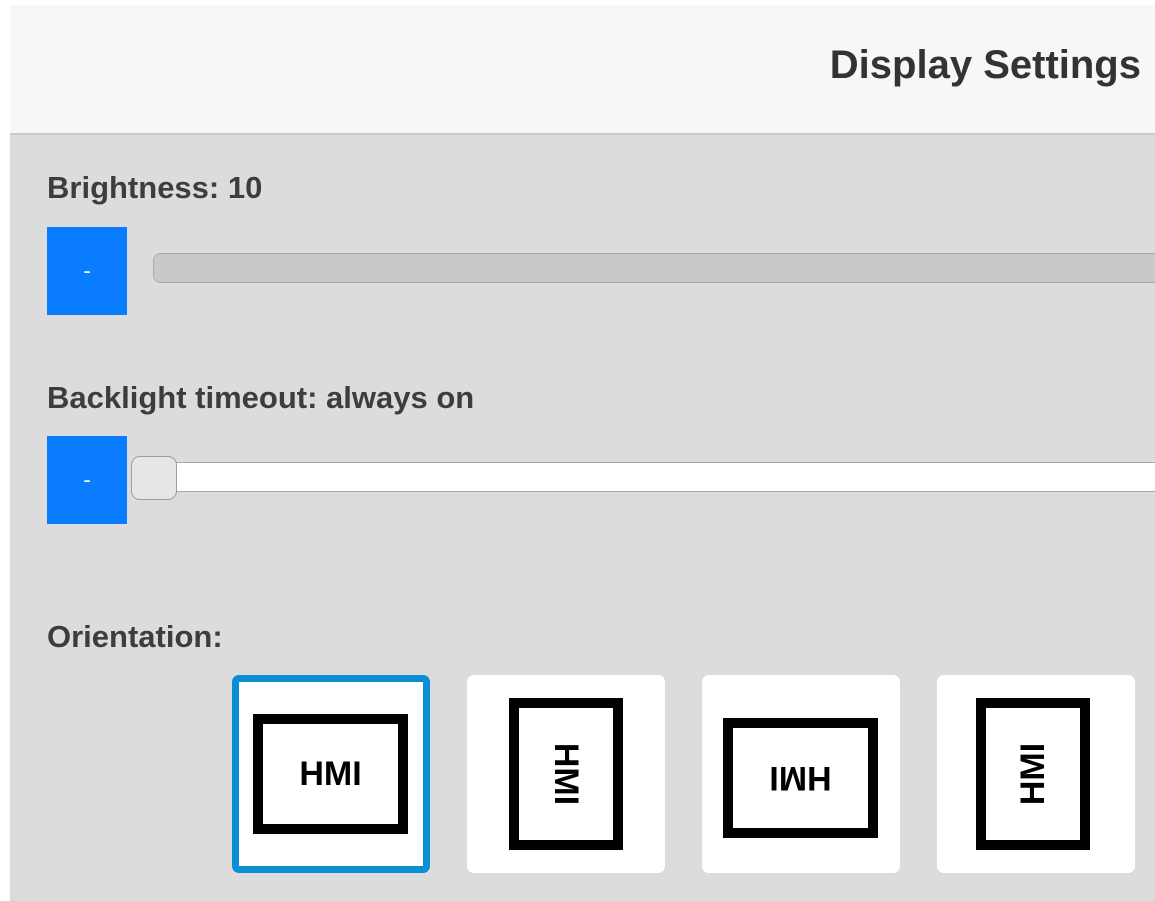 The height and width of the screenshot is (901, 1155). I want to click on orientation-option-180-text: HMI, so click(800, 778).